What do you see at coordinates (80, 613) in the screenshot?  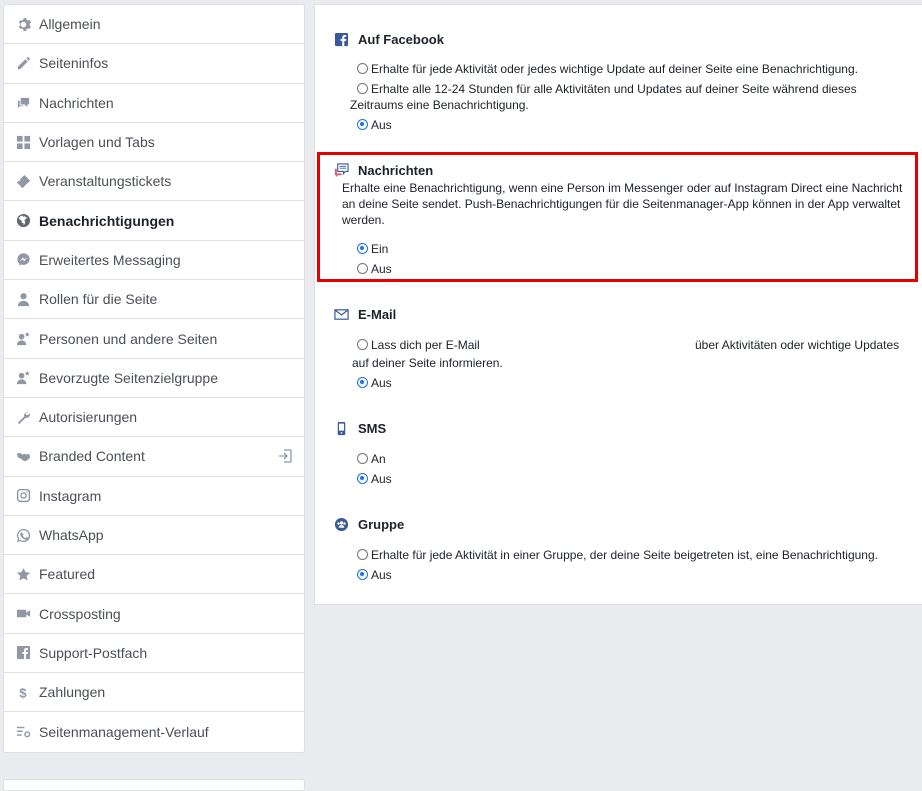 I see `sidebar-item-label: Crossposting` at bounding box center [80, 613].